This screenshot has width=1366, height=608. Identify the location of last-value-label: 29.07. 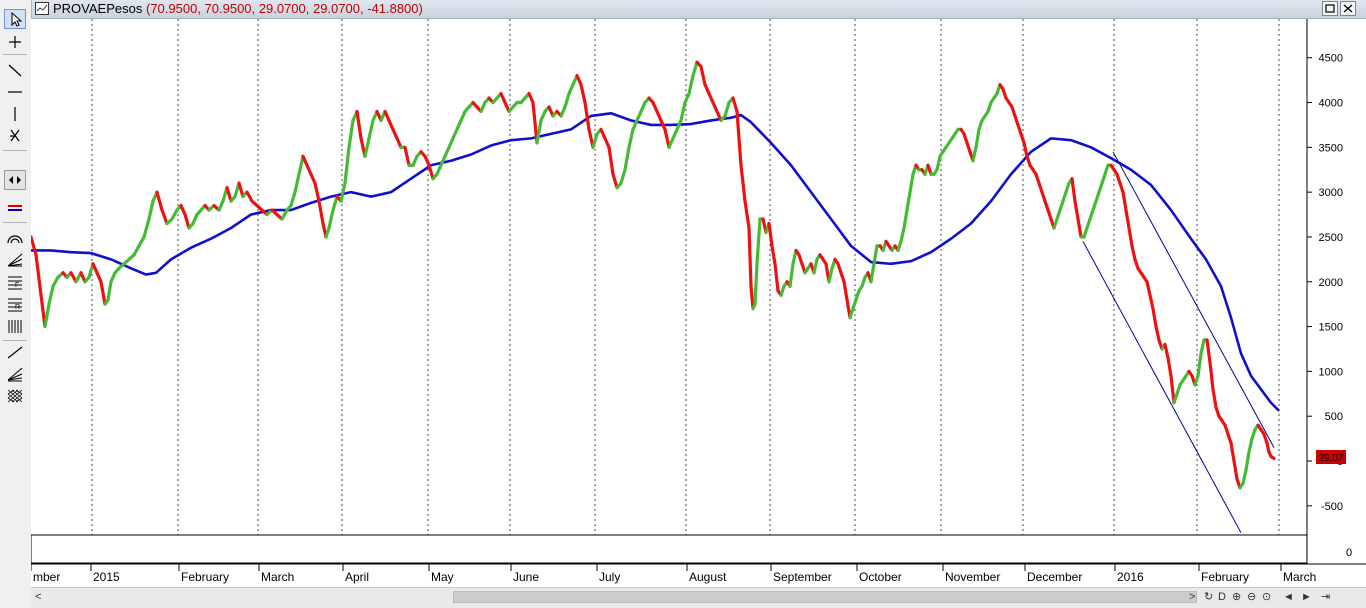
(1330, 458).